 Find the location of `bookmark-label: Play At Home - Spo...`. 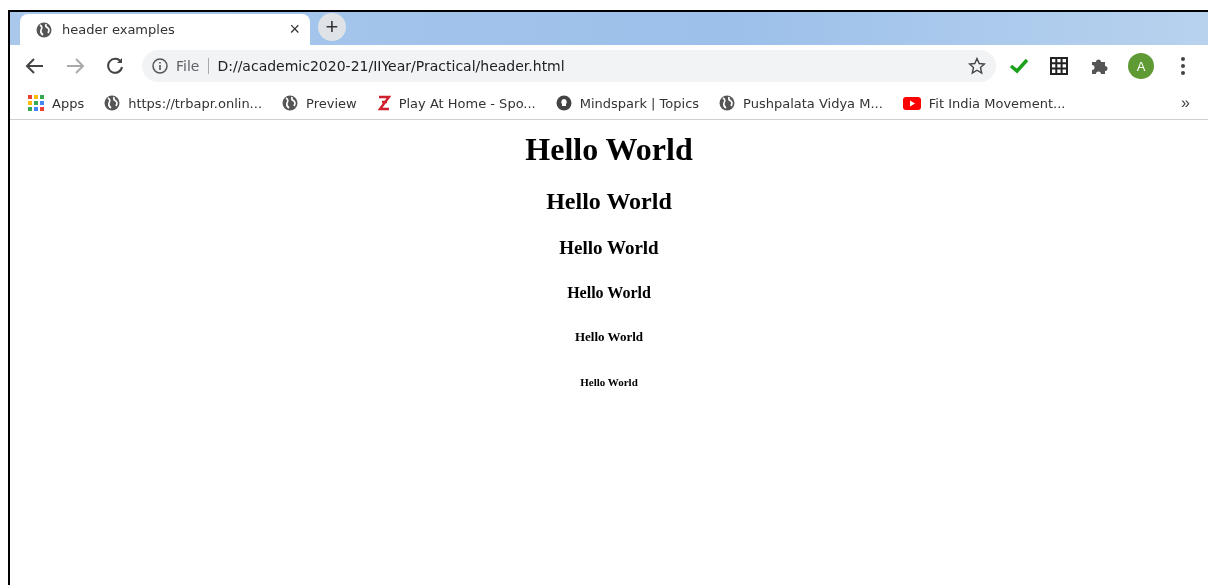

bookmark-label: Play At Home - Spo... is located at coordinates (467, 103).